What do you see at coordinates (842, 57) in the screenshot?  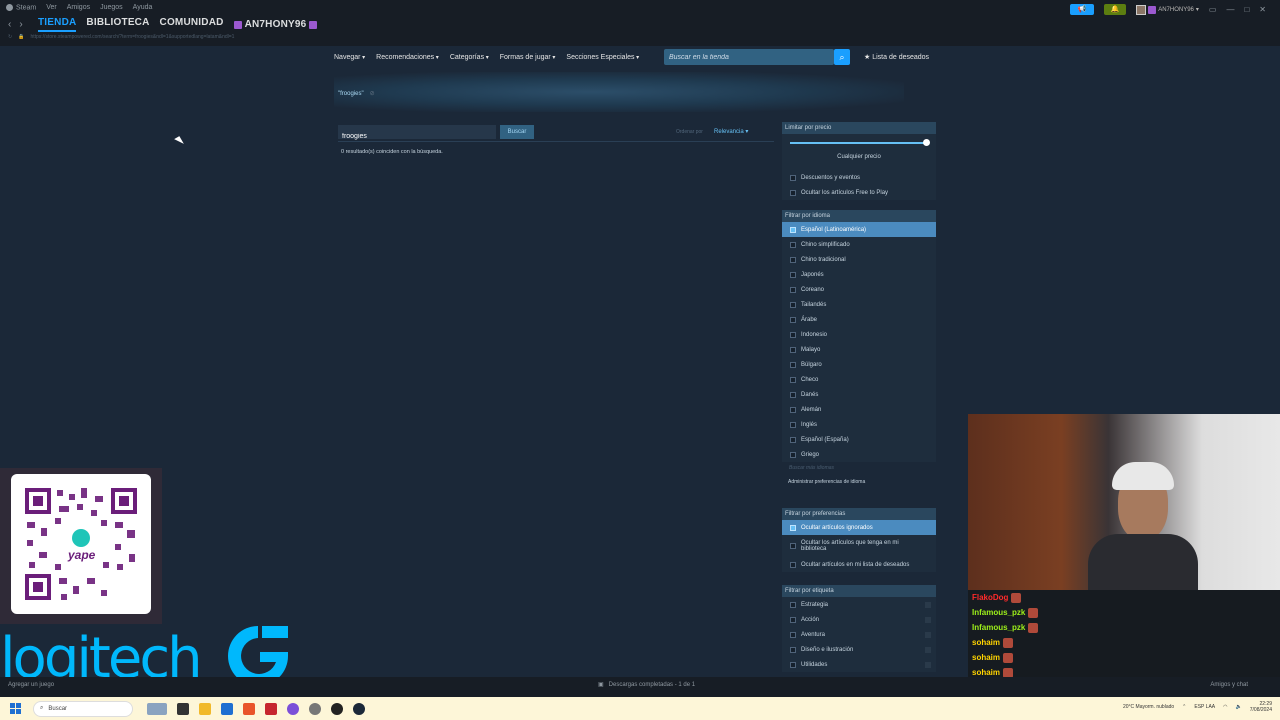 I see `store-search-button: ⌕` at bounding box center [842, 57].